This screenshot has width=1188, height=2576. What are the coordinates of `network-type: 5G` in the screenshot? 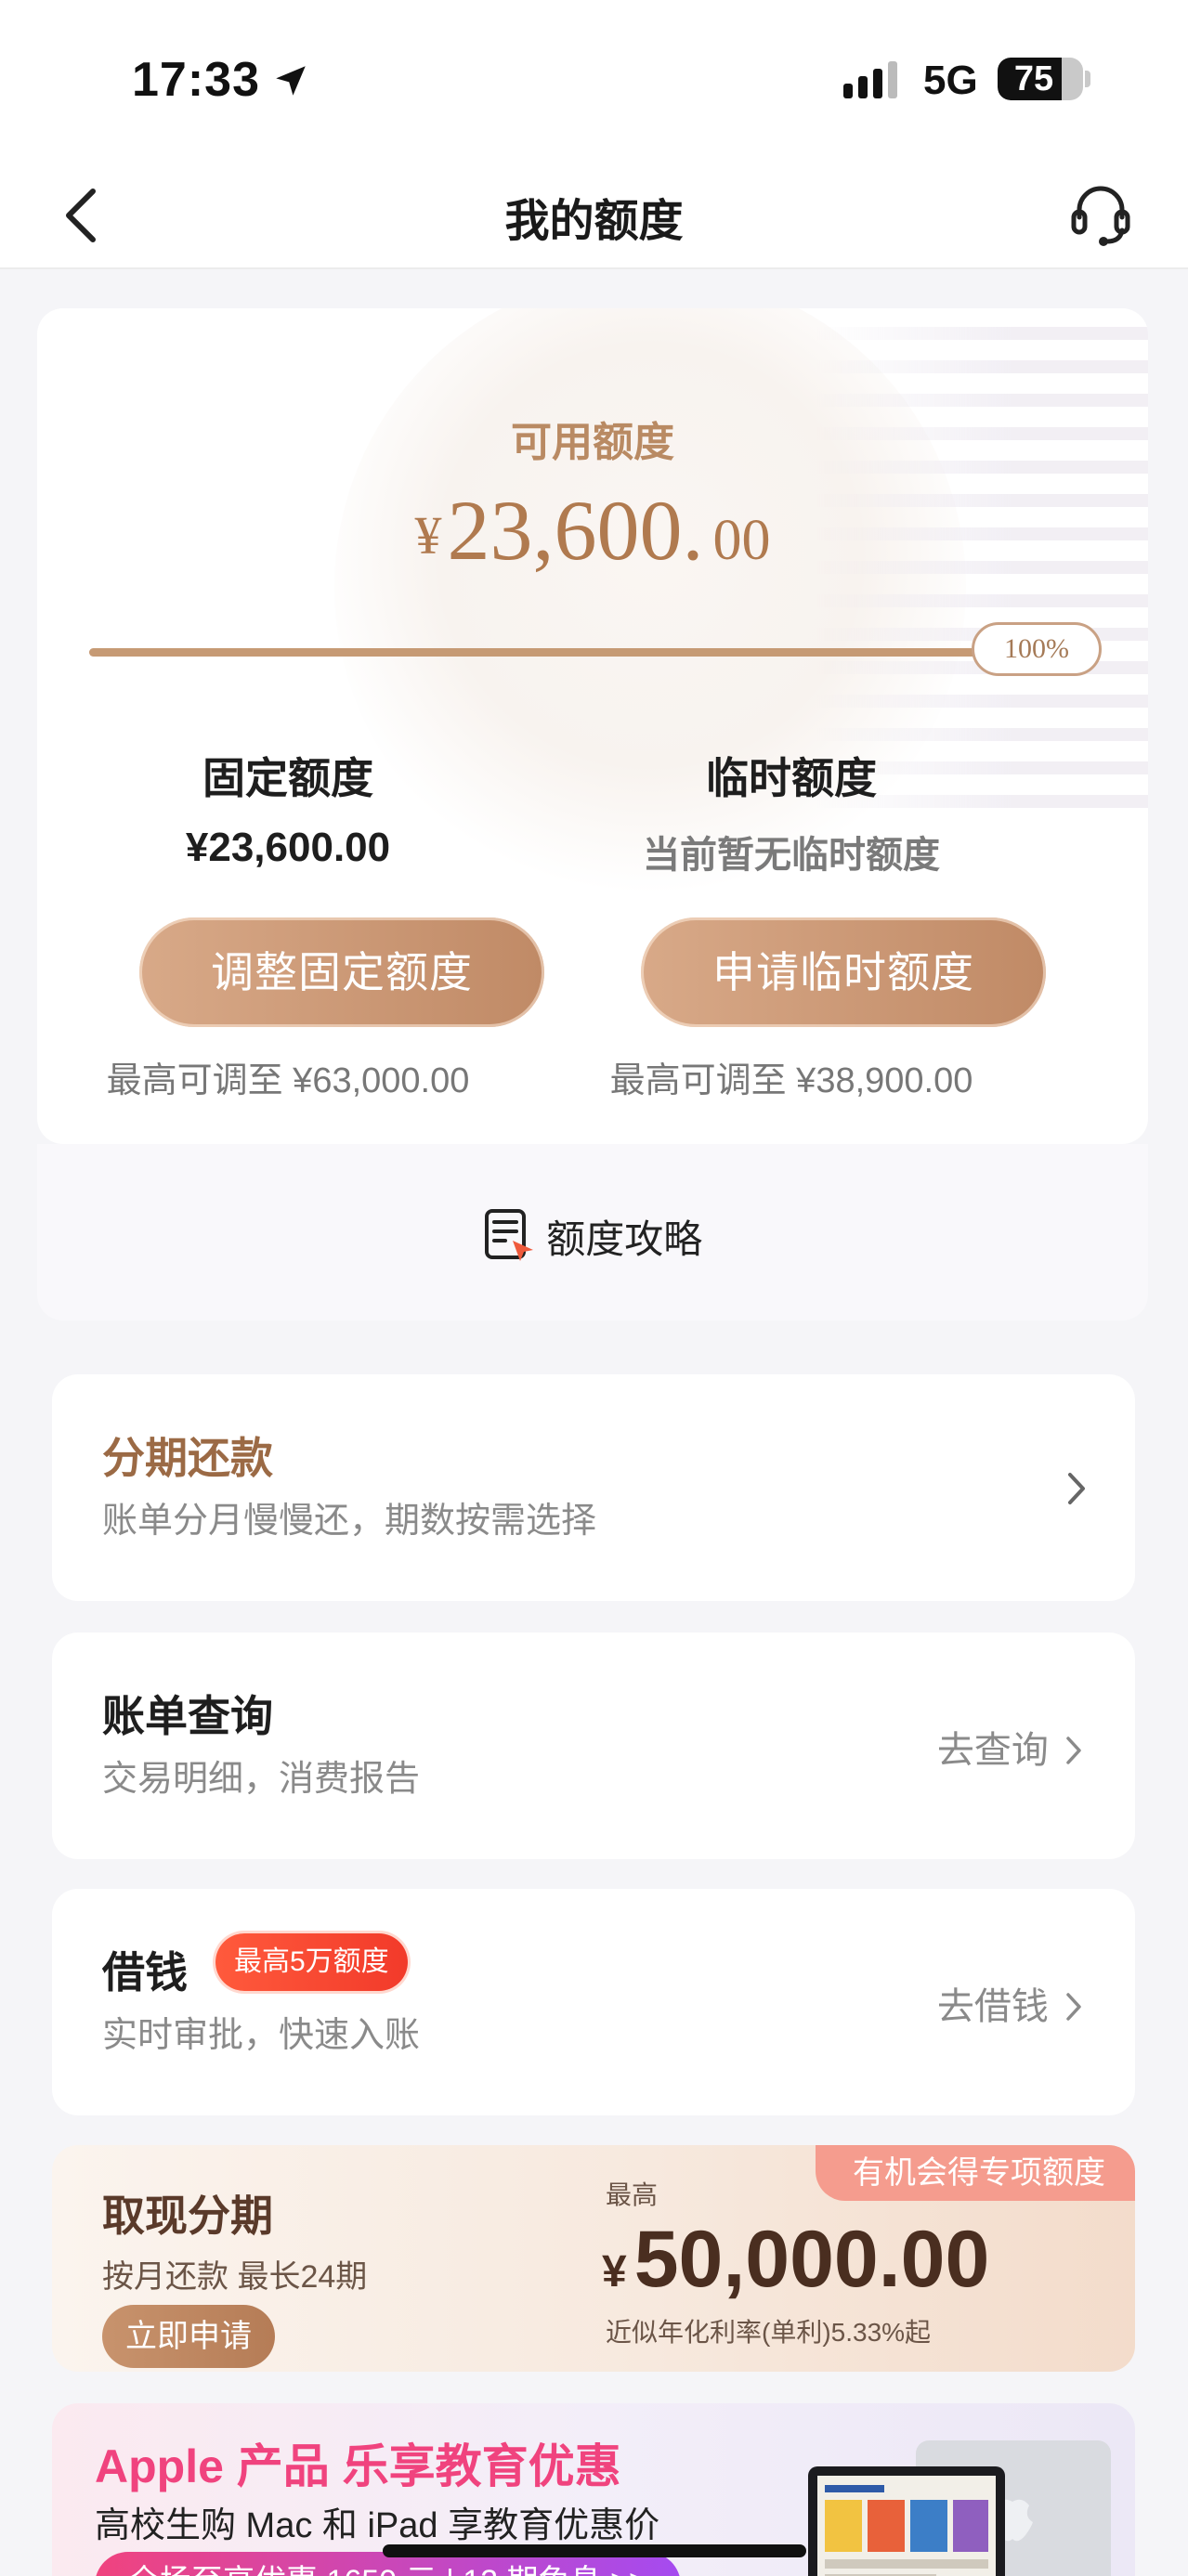 It's located at (950, 81).